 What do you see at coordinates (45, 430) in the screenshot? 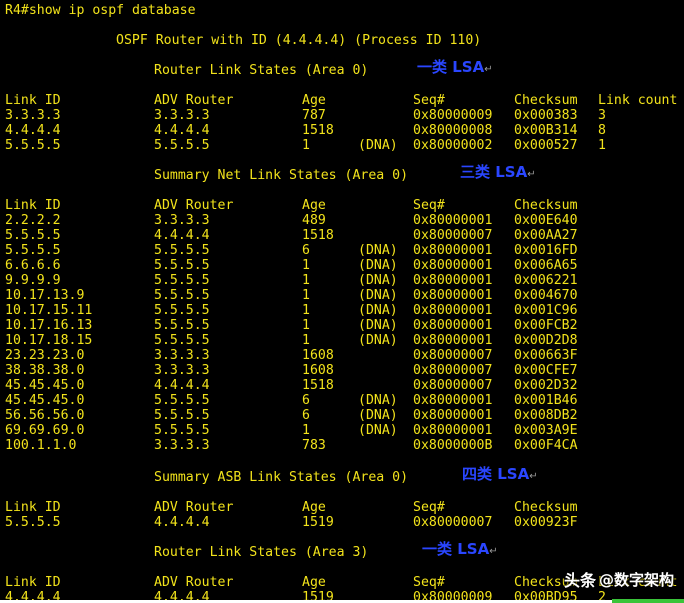
I see `table-cell: 69.69.69.0` at bounding box center [45, 430].